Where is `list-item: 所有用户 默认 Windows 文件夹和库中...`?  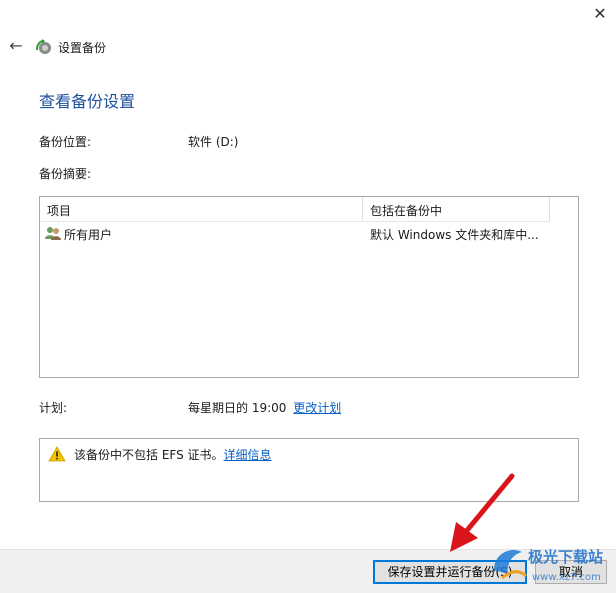 list-item: 所有用户 默认 Windows 文件夹和库中... is located at coordinates (308, 233).